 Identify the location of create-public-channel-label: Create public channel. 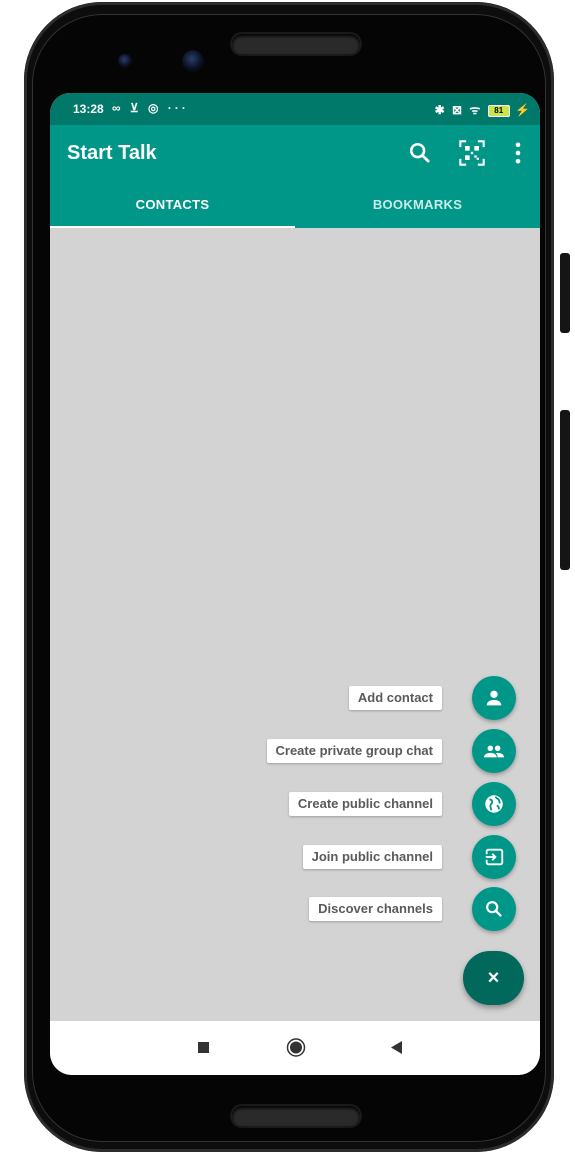
(365, 804).